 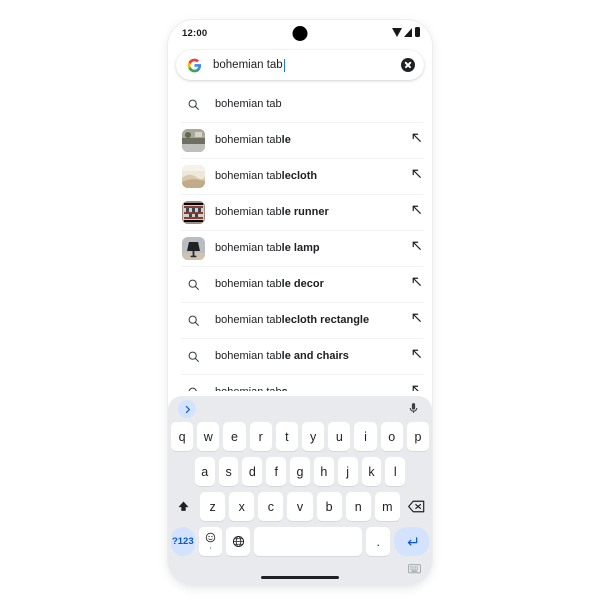 What do you see at coordinates (234, 436) in the screenshot?
I see `key-e: e` at bounding box center [234, 436].